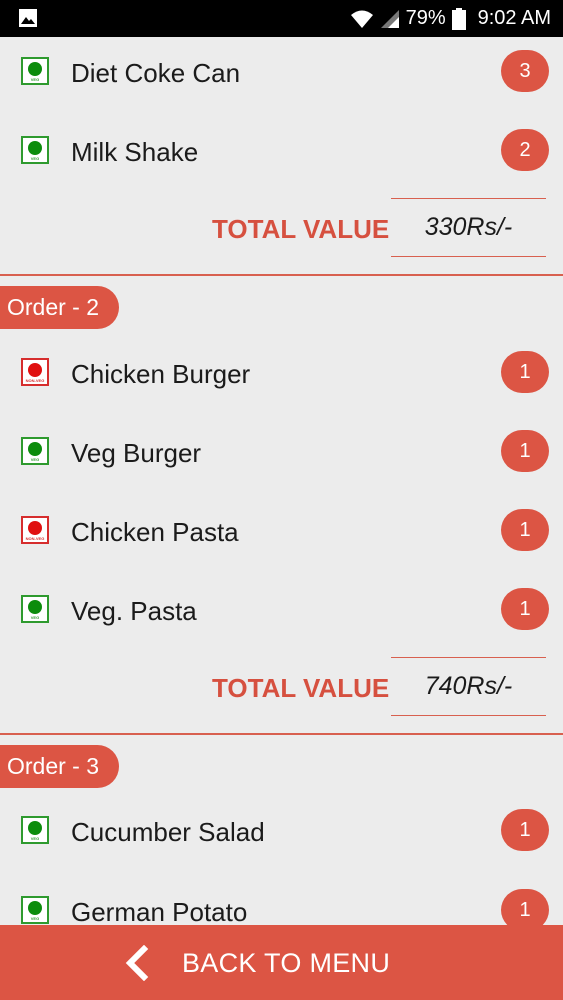 This screenshot has width=563, height=1000. I want to click on total-value: 330Rs/-, so click(468, 227).